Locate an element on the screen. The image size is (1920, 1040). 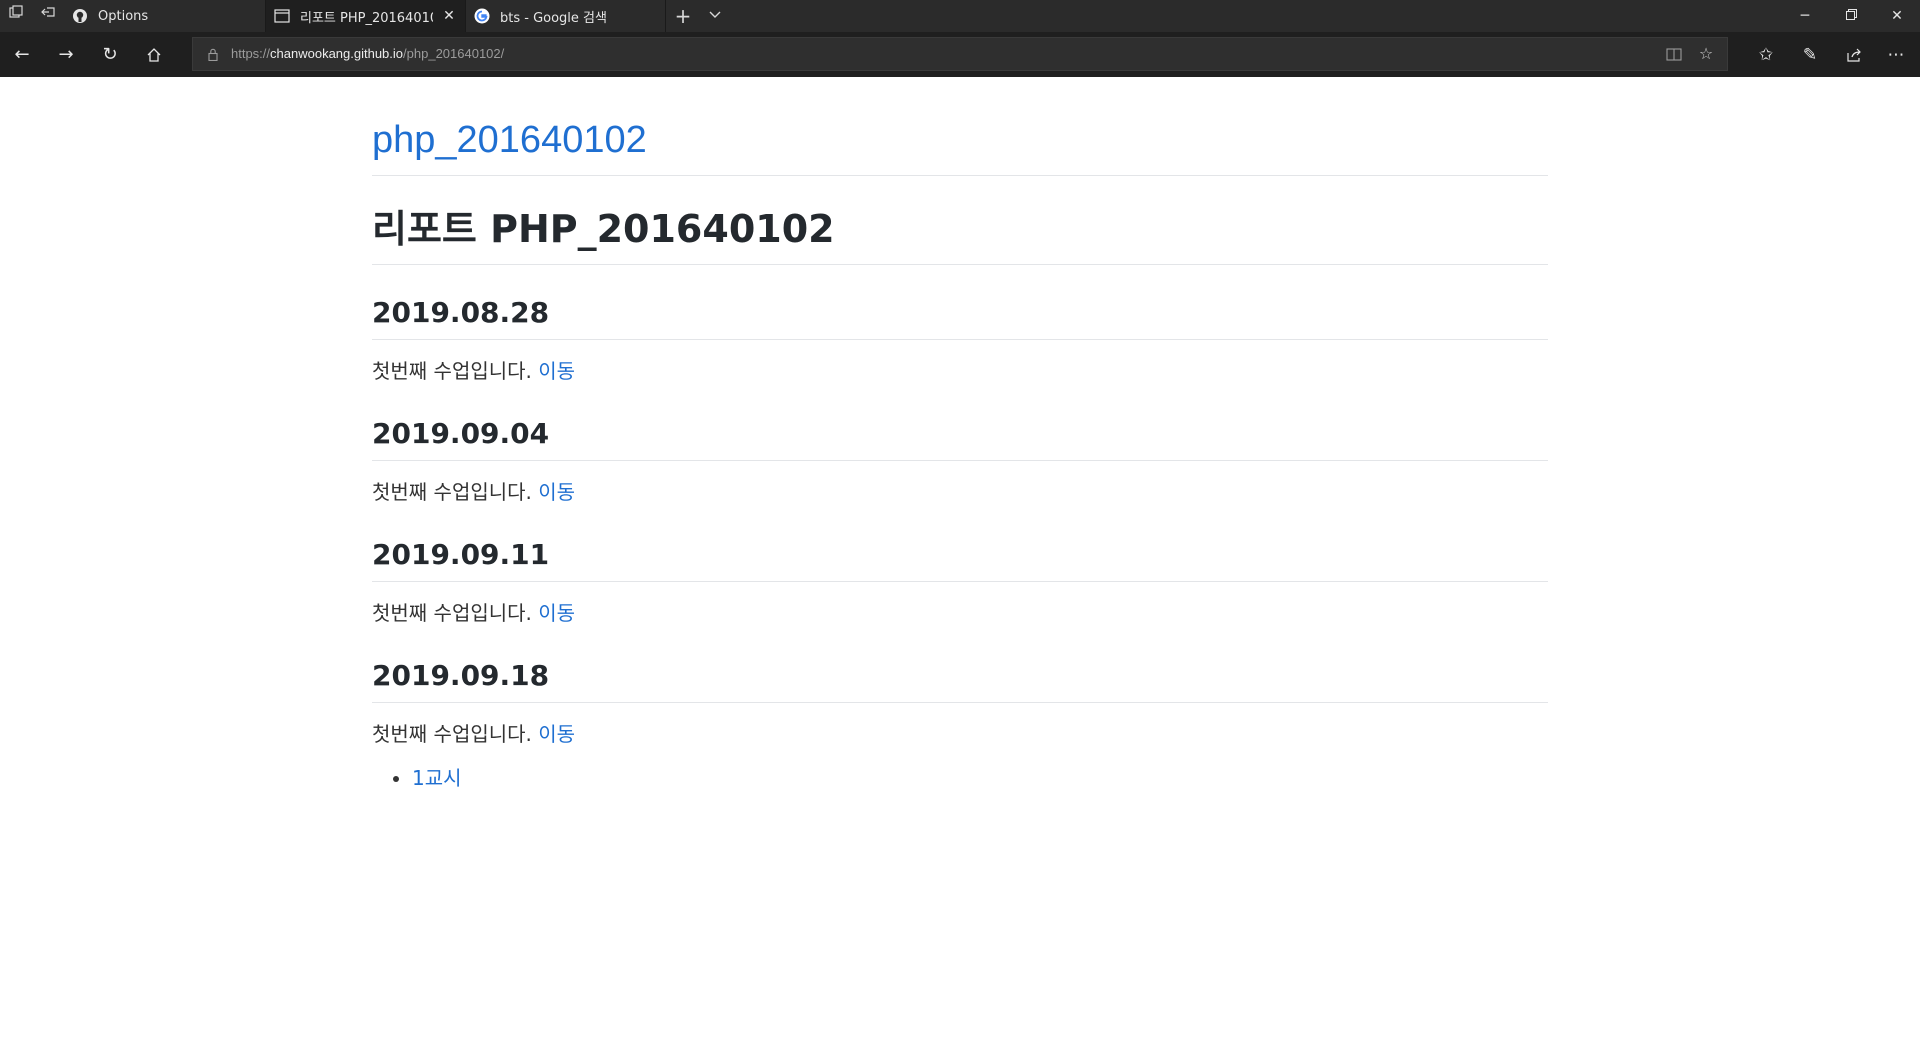
set-aside-tabs-icon is located at coordinates (48, 16).